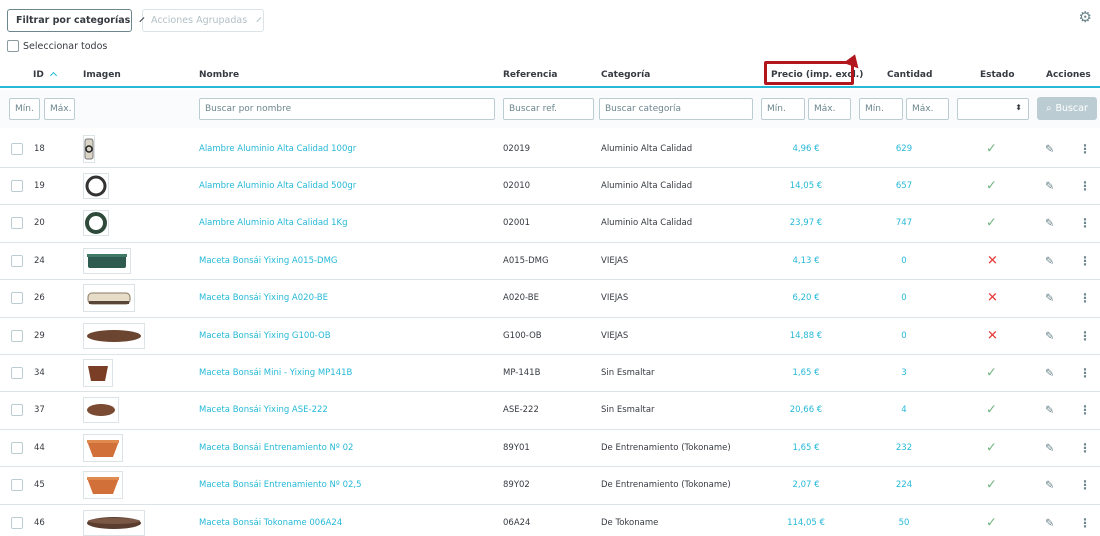 The height and width of the screenshot is (536, 1100). Describe the element at coordinates (265, 336) in the screenshot. I see `product-name-link: Maceta Bonsái Yixing G100-OB` at that location.